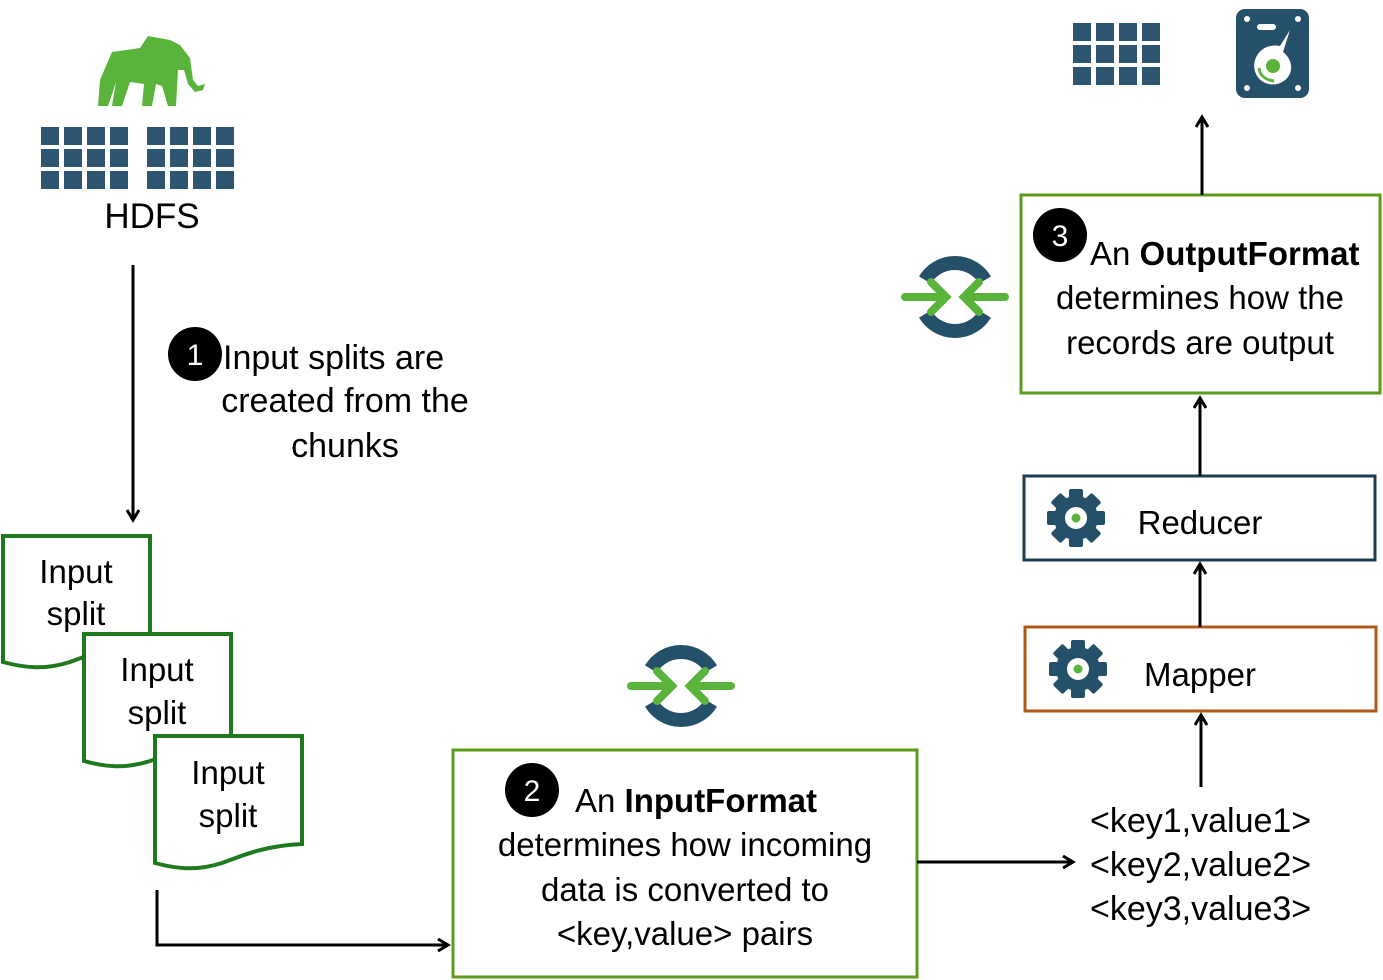  Describe the element at coordinates (345, 401) in the screenshot. I see `step1-line2: created from the` at that location.